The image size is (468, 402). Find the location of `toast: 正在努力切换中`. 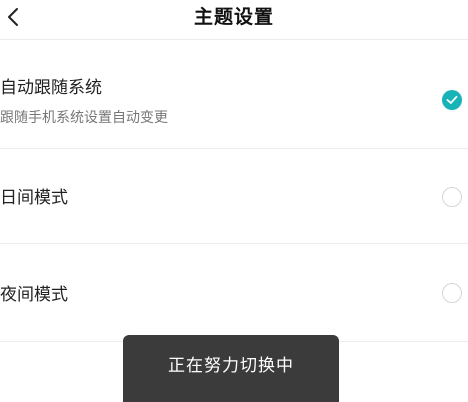

toast: 正在努力切换中 is located at coordinates (231, 368).